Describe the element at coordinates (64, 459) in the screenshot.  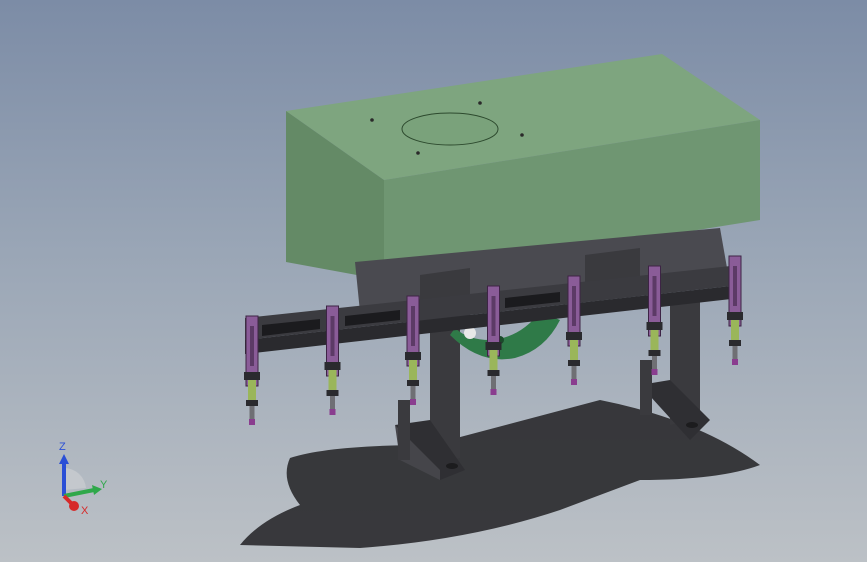
I see `z-axis-arrow` at that location.